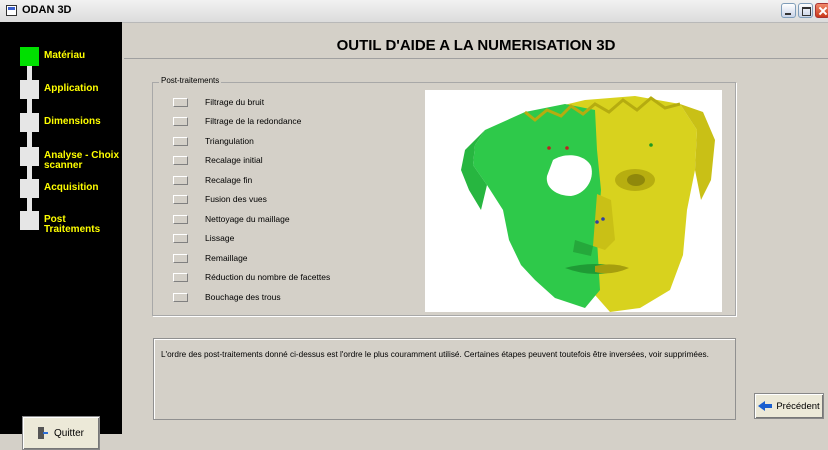 The height and width of the screenshot is (450, 828). I want to click on item-label: Nettoyage du maillage, so click(247, 219).